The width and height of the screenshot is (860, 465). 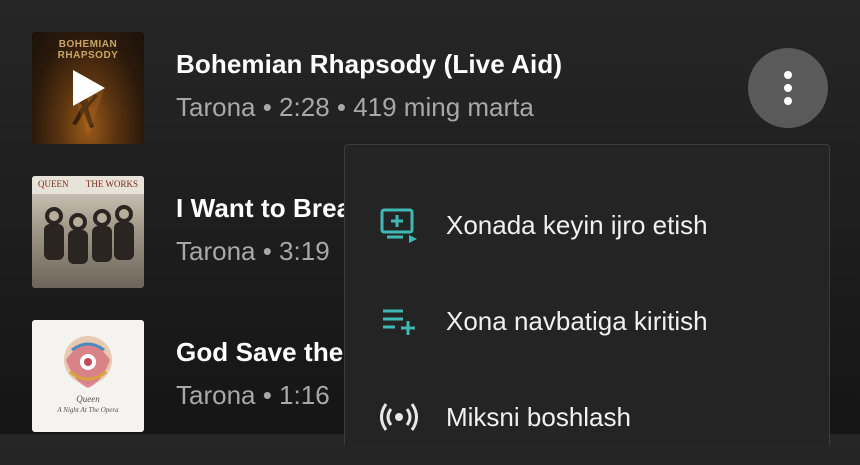 What do you see at coordinates (53, 184) in the screenshot?
I see `album-cover-band: QUEEN` at bounding box center [53, 184].